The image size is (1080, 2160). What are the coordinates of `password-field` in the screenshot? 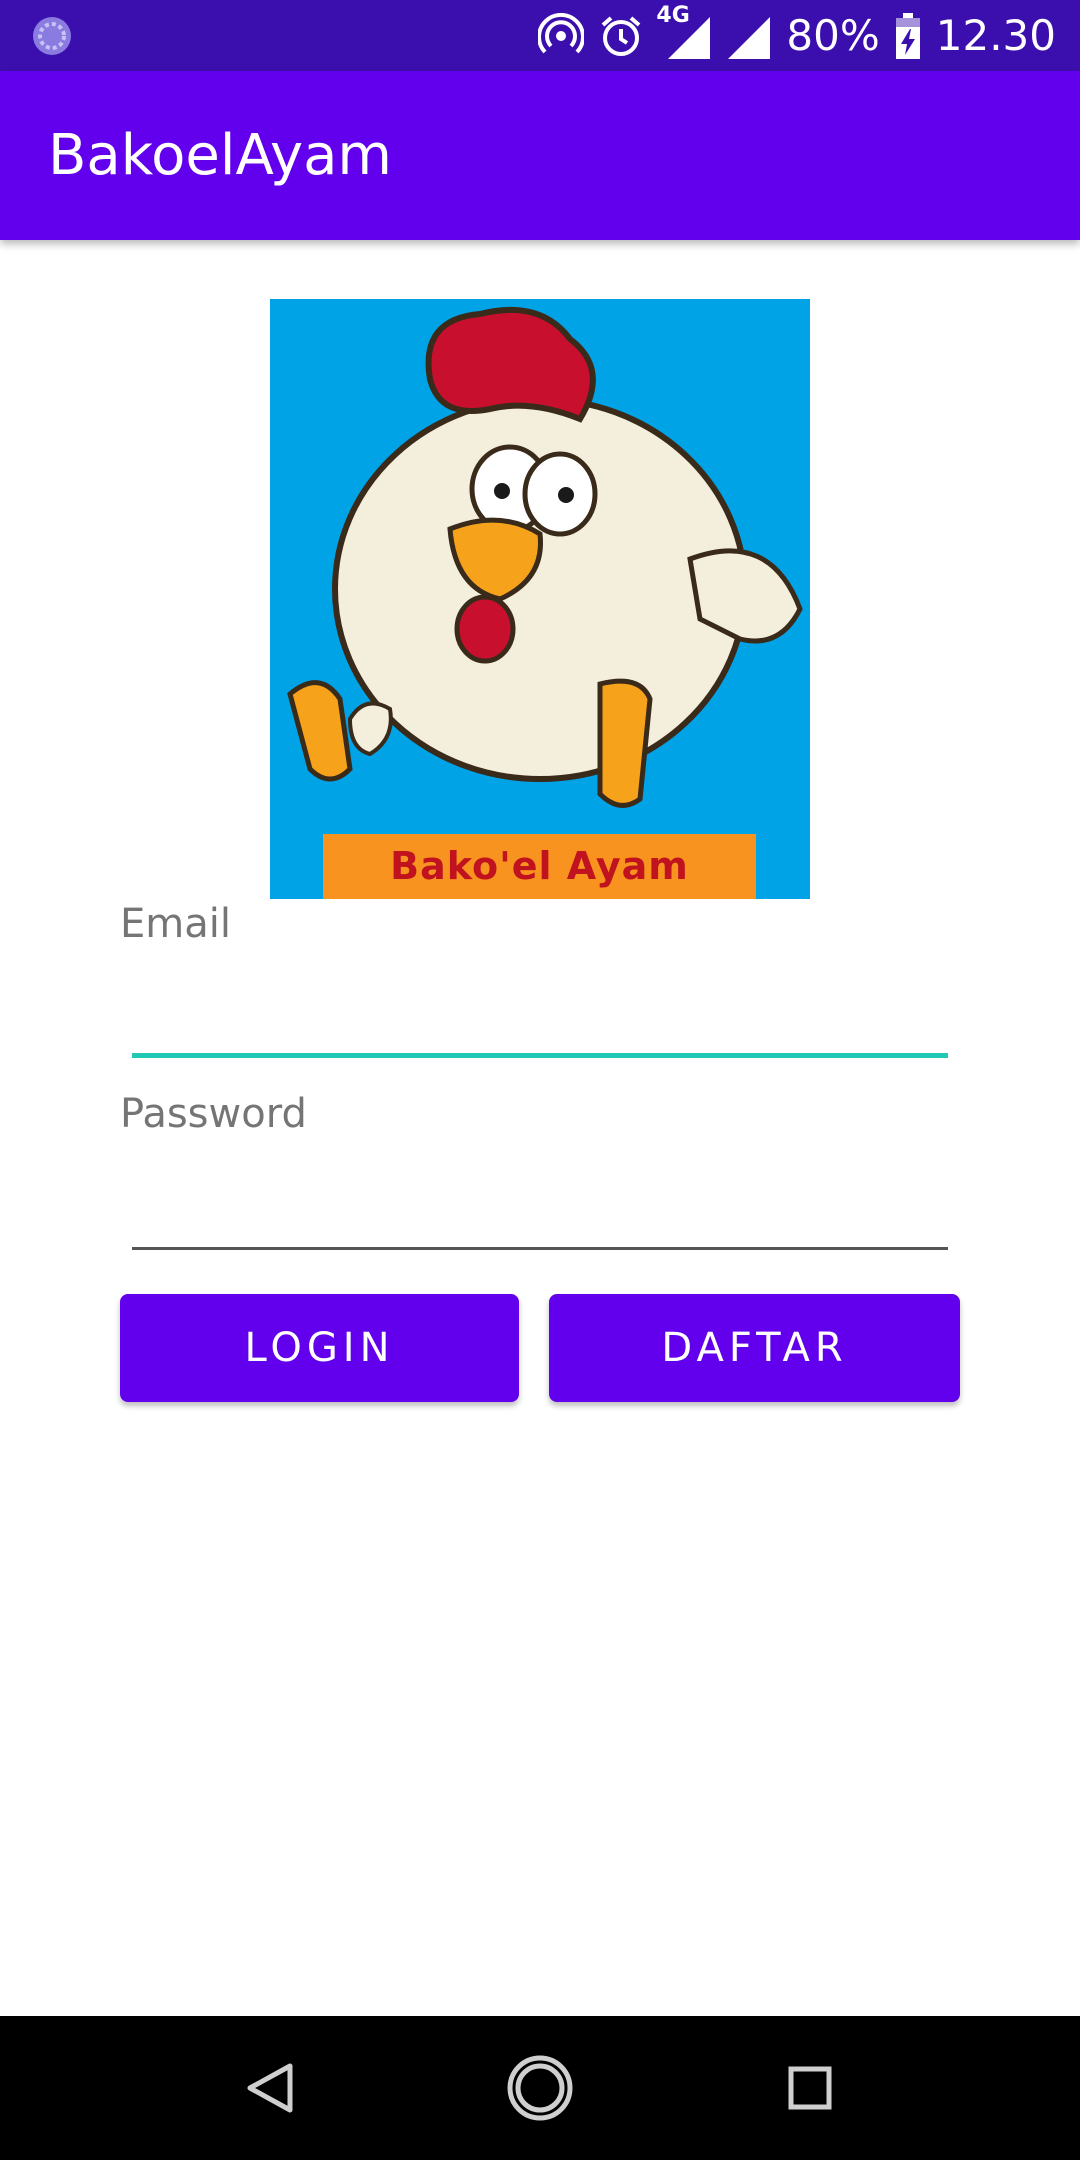 It's located at (540, 1215).